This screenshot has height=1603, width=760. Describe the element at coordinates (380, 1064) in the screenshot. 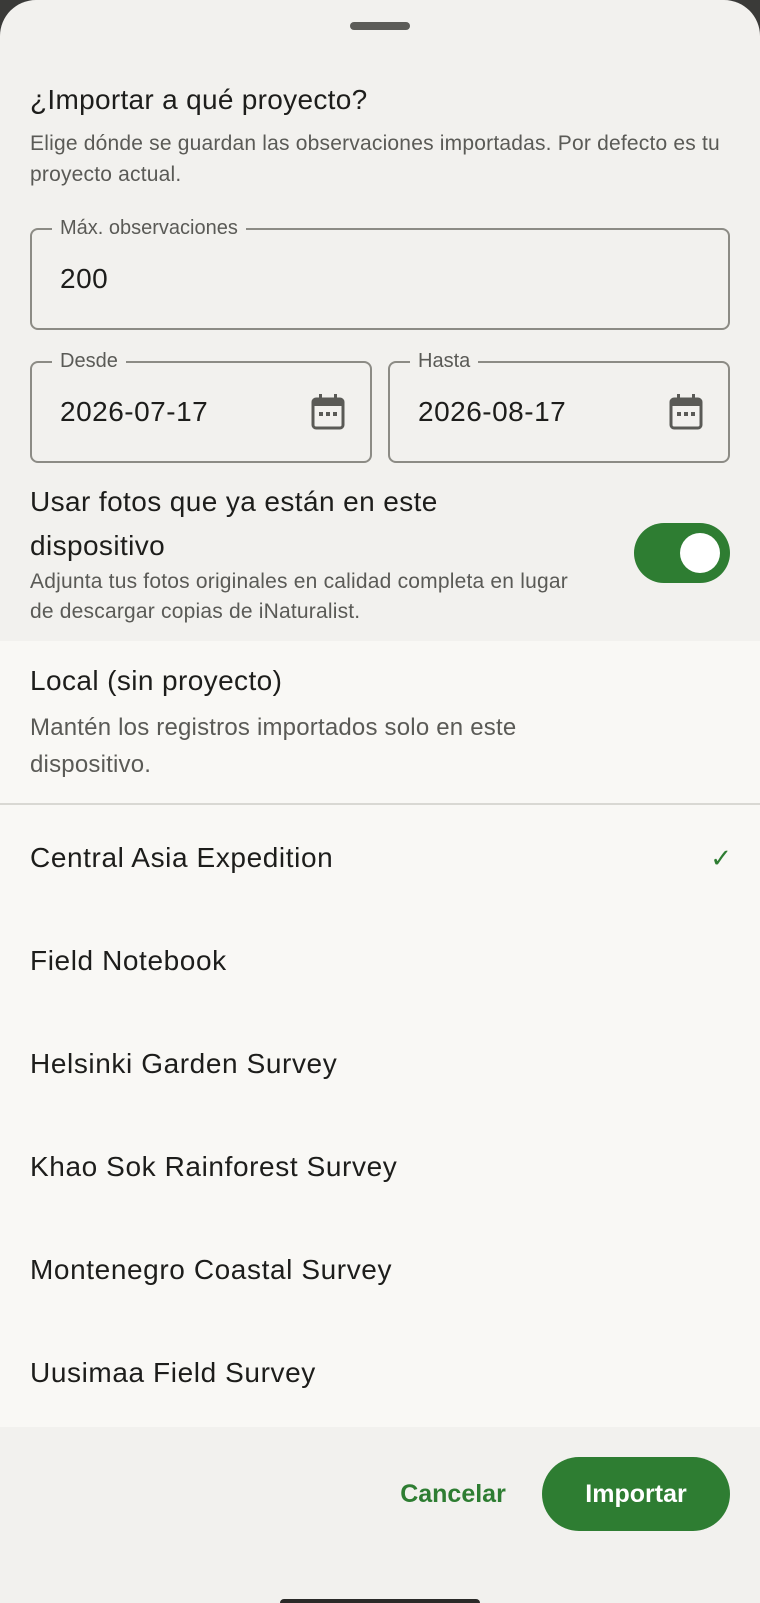

I see `list-item-project: Helsinki Garden Survey` at that location.